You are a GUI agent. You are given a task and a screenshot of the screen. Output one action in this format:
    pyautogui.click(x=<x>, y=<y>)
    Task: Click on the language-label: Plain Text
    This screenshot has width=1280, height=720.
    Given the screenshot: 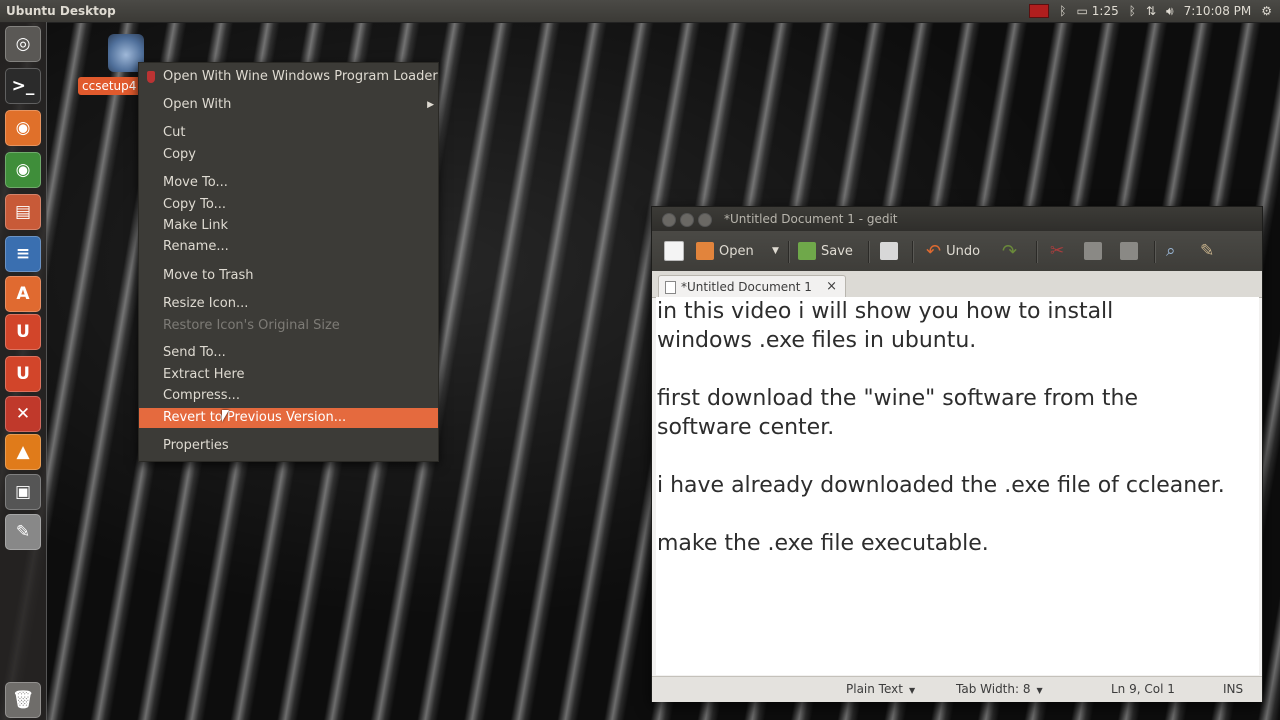 What is the action you would take?
    pyautogui.click(x=874, y=689)
    